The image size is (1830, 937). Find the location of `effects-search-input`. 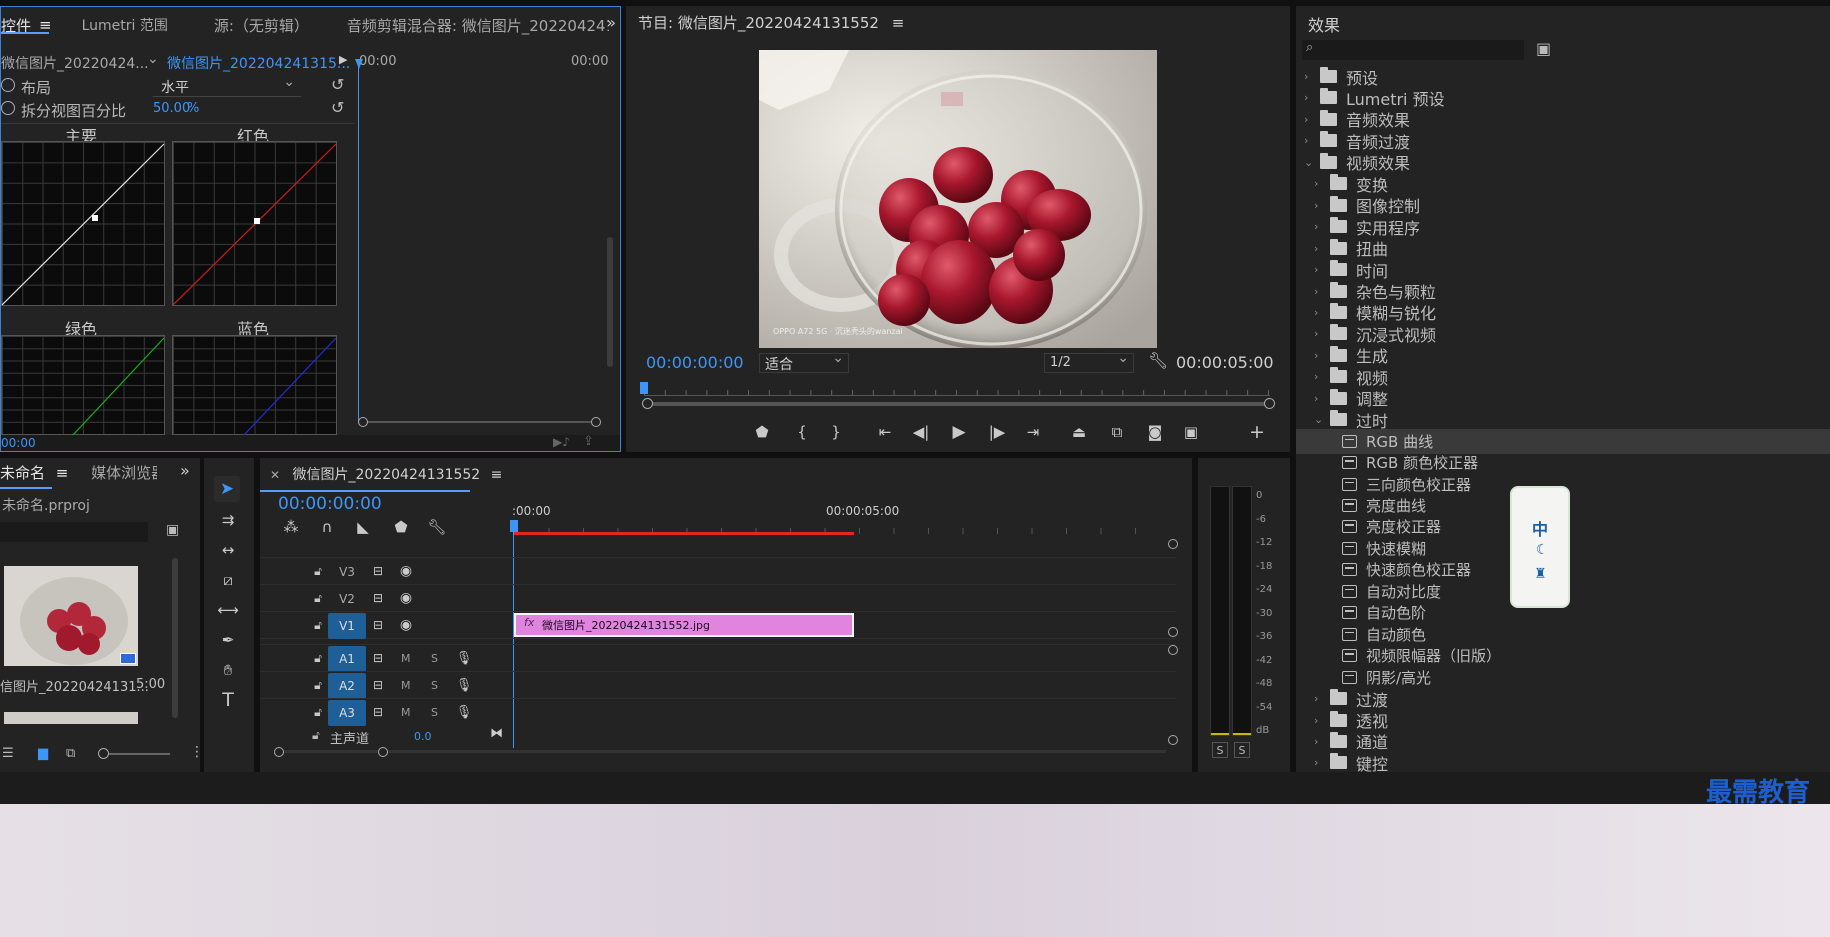

effects-search-input is located at coordinates (1421, 50).